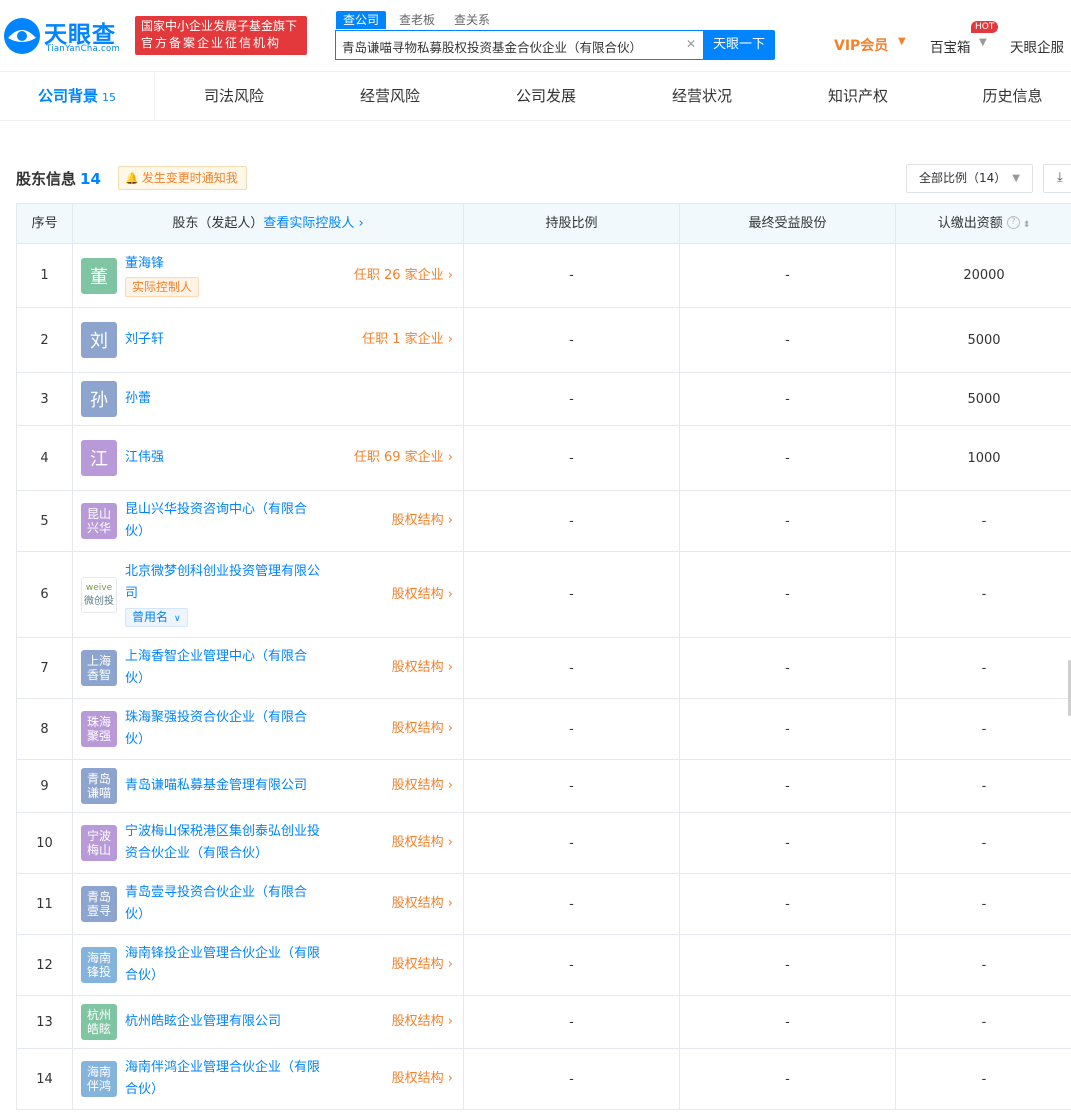 This screenshot has height=1119, width=1071. I want to click on holder-avatar: 江, so click(99, 458).